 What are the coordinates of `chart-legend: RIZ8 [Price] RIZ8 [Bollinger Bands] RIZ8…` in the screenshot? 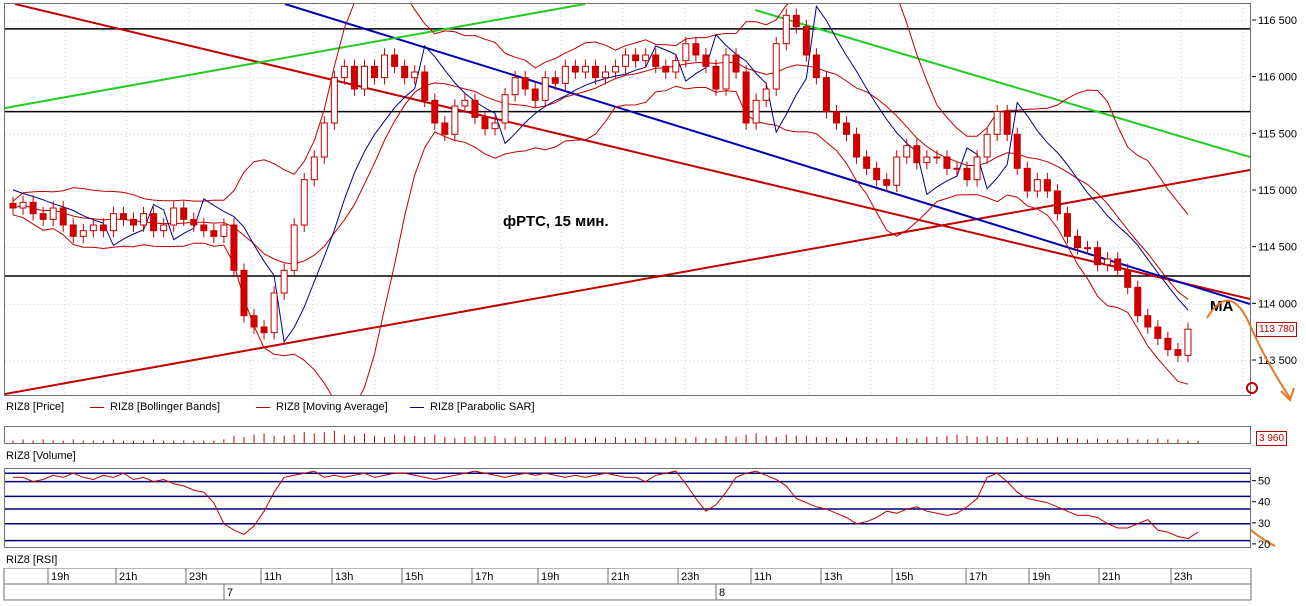 It's located at (306, 408).